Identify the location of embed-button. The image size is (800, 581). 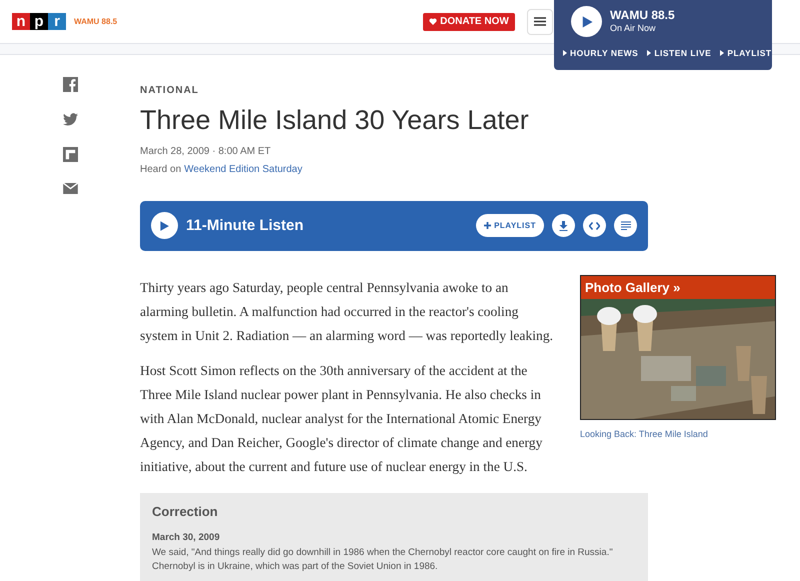
(594, 226).